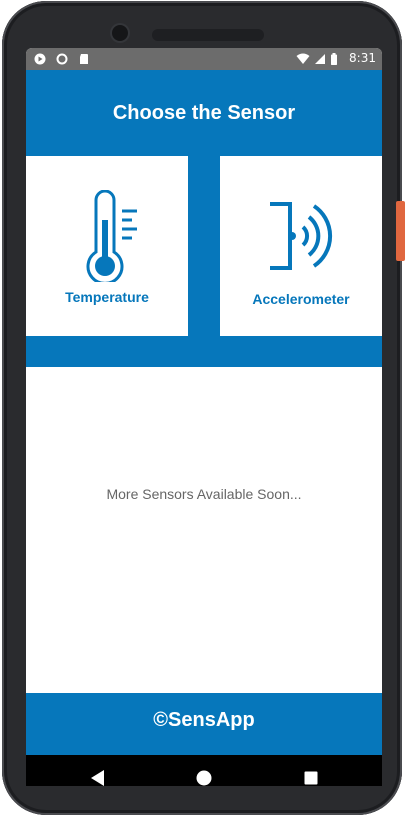 This screenshot has width=407, height=817. What do you see at coordinates (40, 59) in the screenshot?
I see `play-store-icon` at bounding box center [40, 59].